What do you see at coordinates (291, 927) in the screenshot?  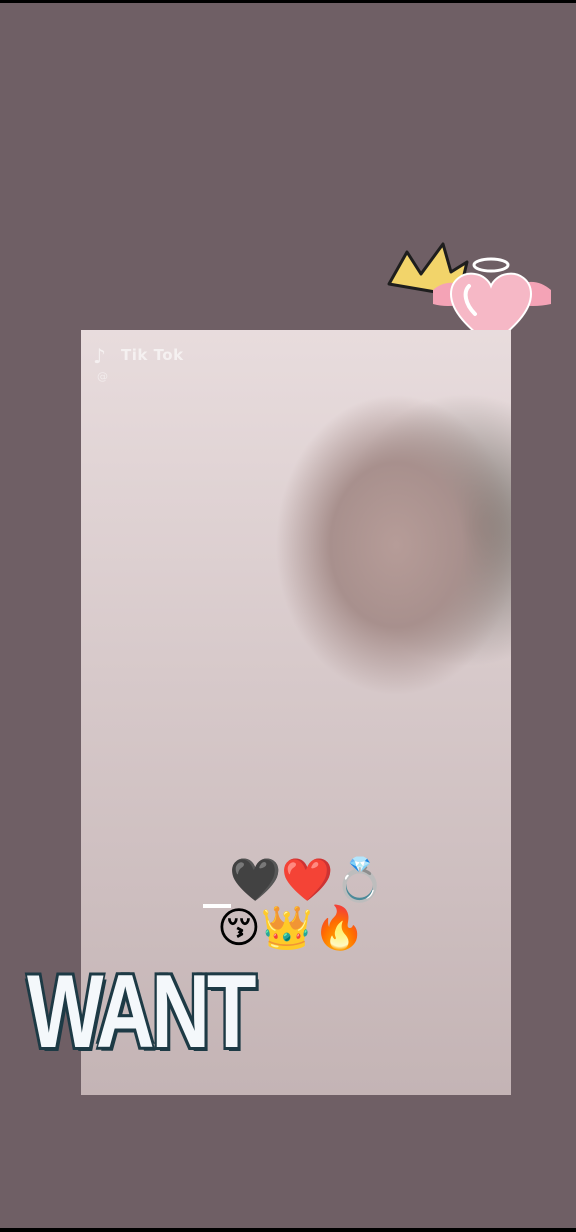 I see `emoji-row-kiss-crown-fire: 😚👑🔥` at bounding box center [291, 927].